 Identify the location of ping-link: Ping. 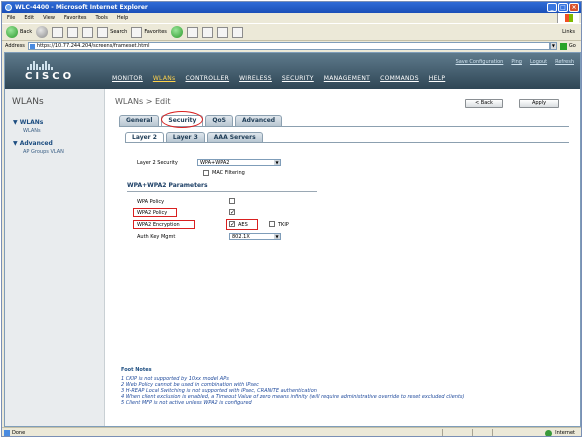
(516, 62).